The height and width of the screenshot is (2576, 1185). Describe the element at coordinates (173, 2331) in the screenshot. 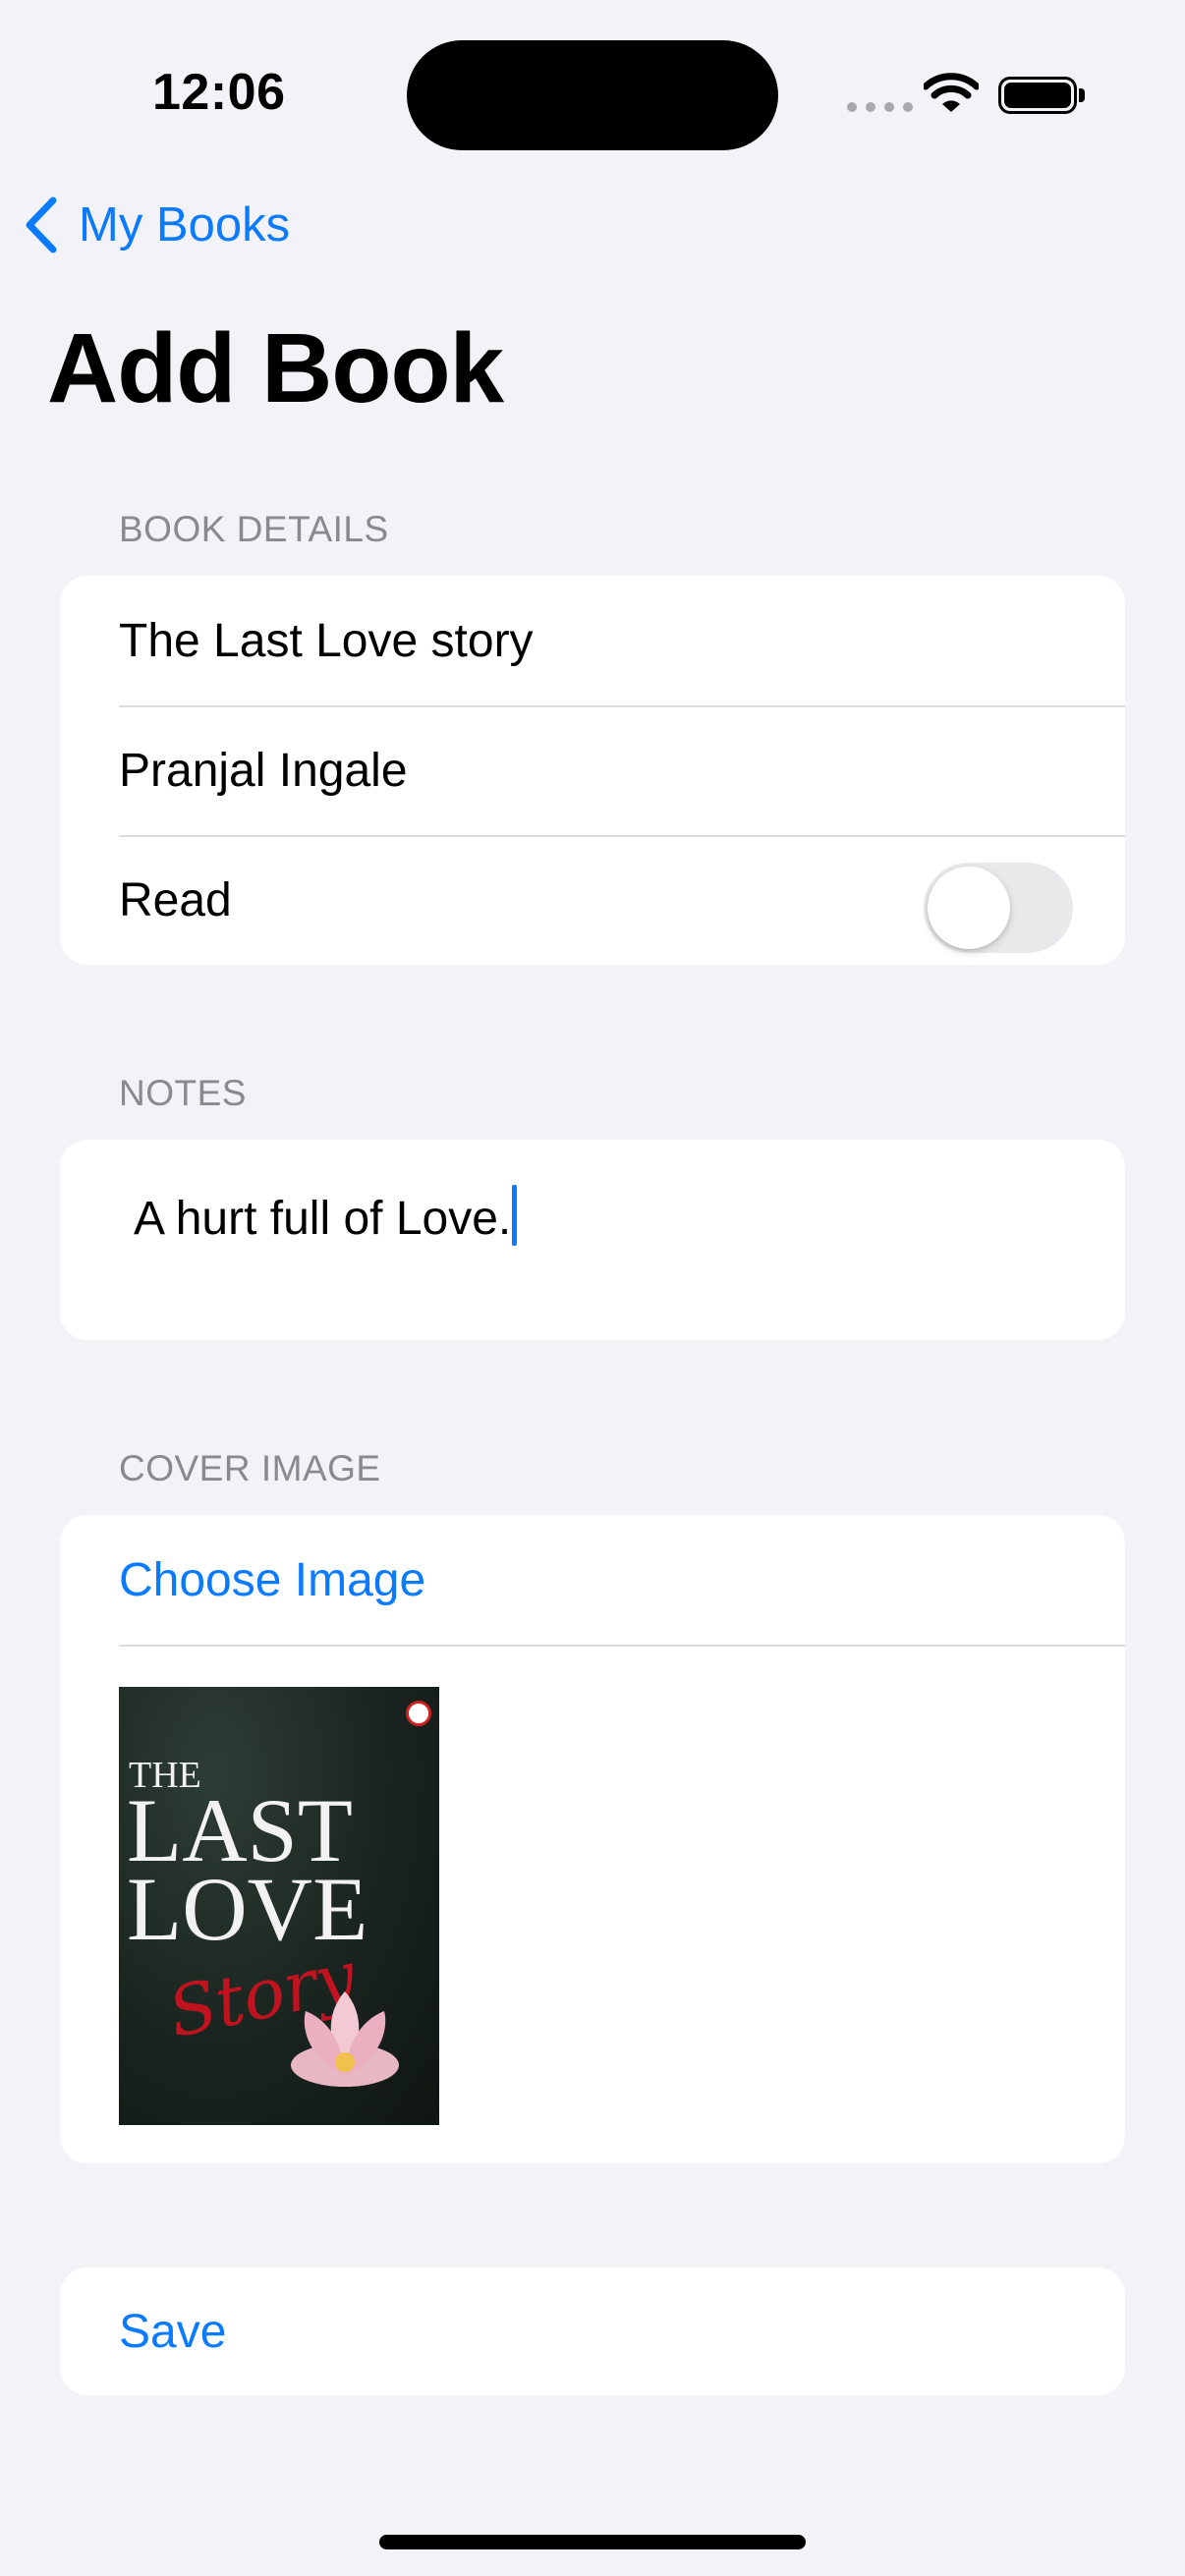

I see `save-button-label: Save` at that location.